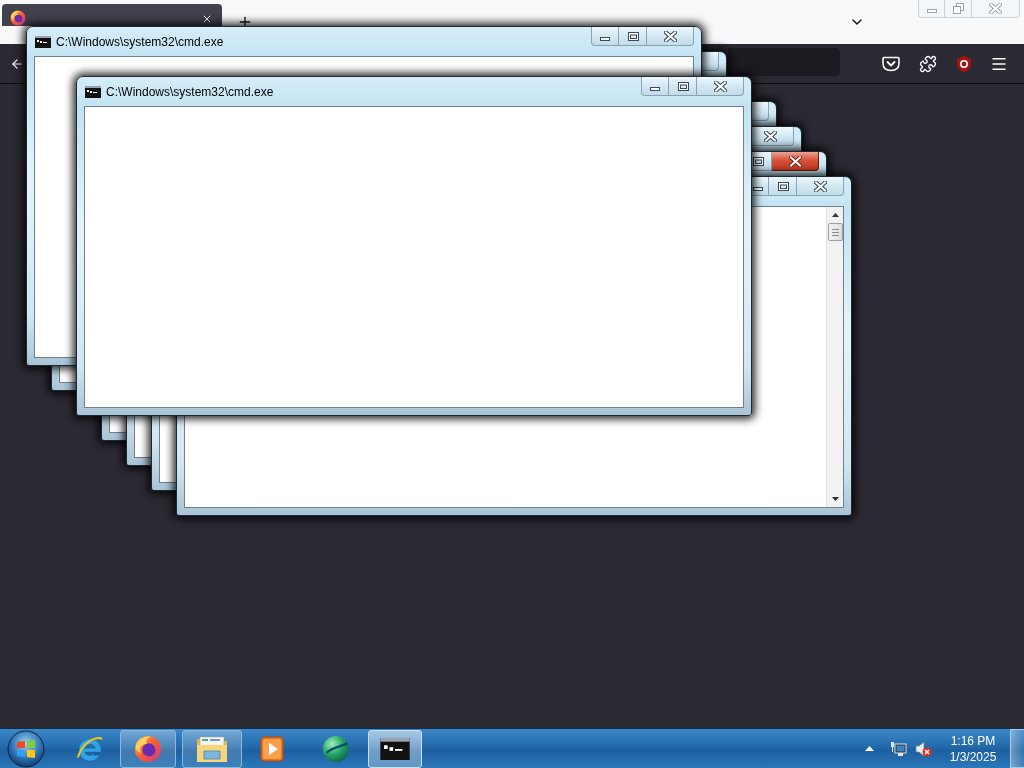 Image resolution: width=1024 pixels, height=768 pixels. Describe the element at coordinates (112, 15) in the screenshot. I see `browser-tab` at that location.